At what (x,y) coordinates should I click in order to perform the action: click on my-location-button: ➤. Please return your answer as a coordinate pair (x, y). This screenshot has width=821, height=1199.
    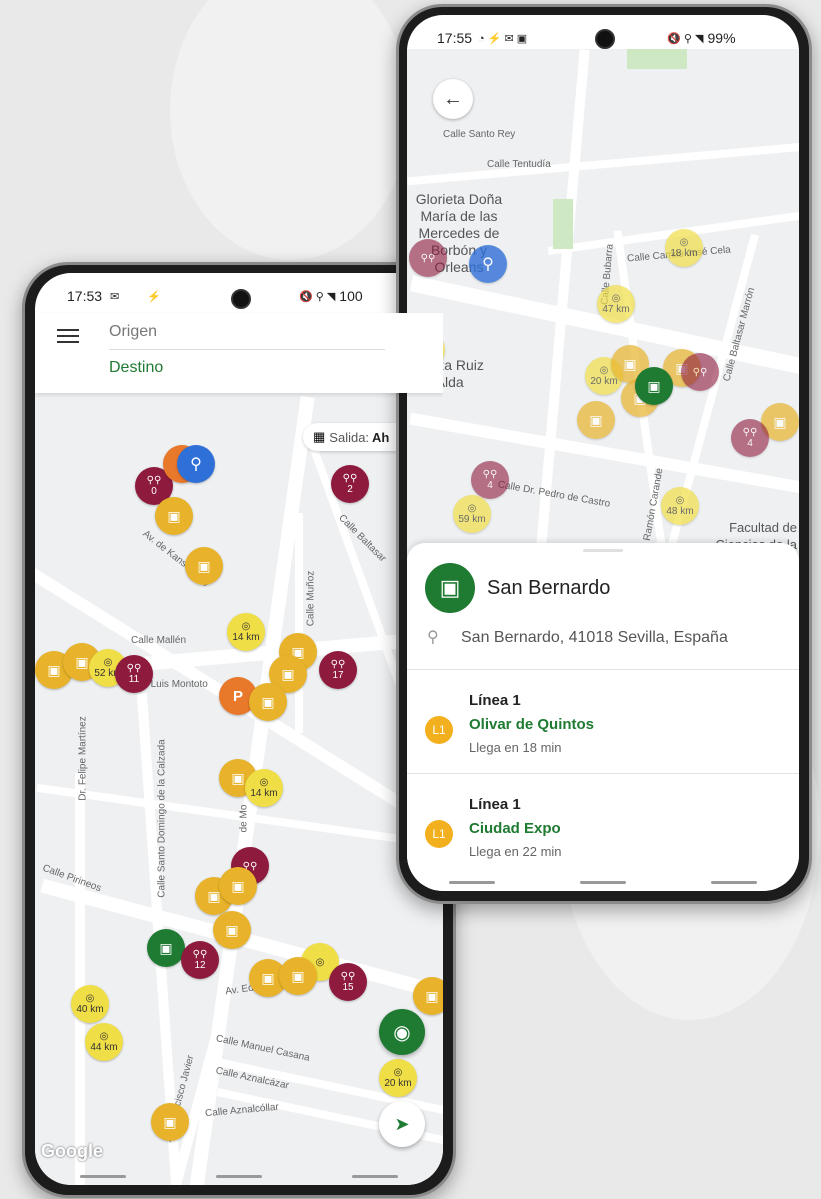
    Looking at the image, I should click on (402, 1124).